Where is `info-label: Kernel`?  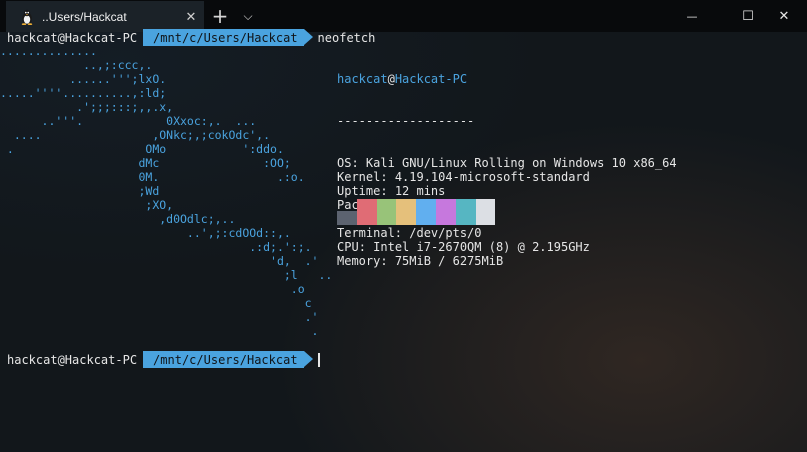
info-label: Kernel is located at coordinates (359, 177).